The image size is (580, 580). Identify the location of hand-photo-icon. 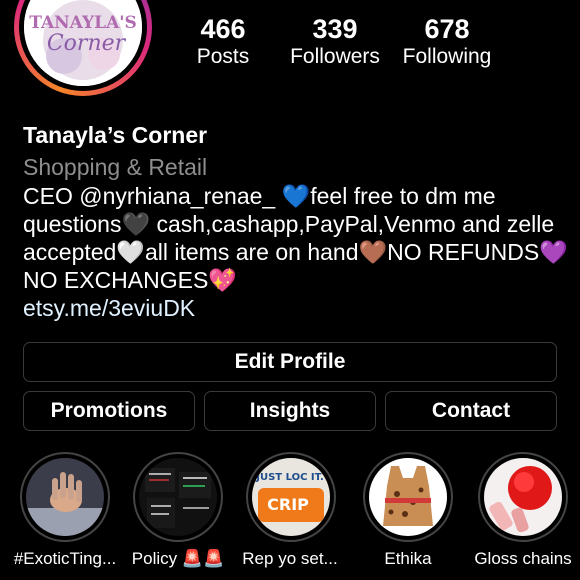
(65, 497).